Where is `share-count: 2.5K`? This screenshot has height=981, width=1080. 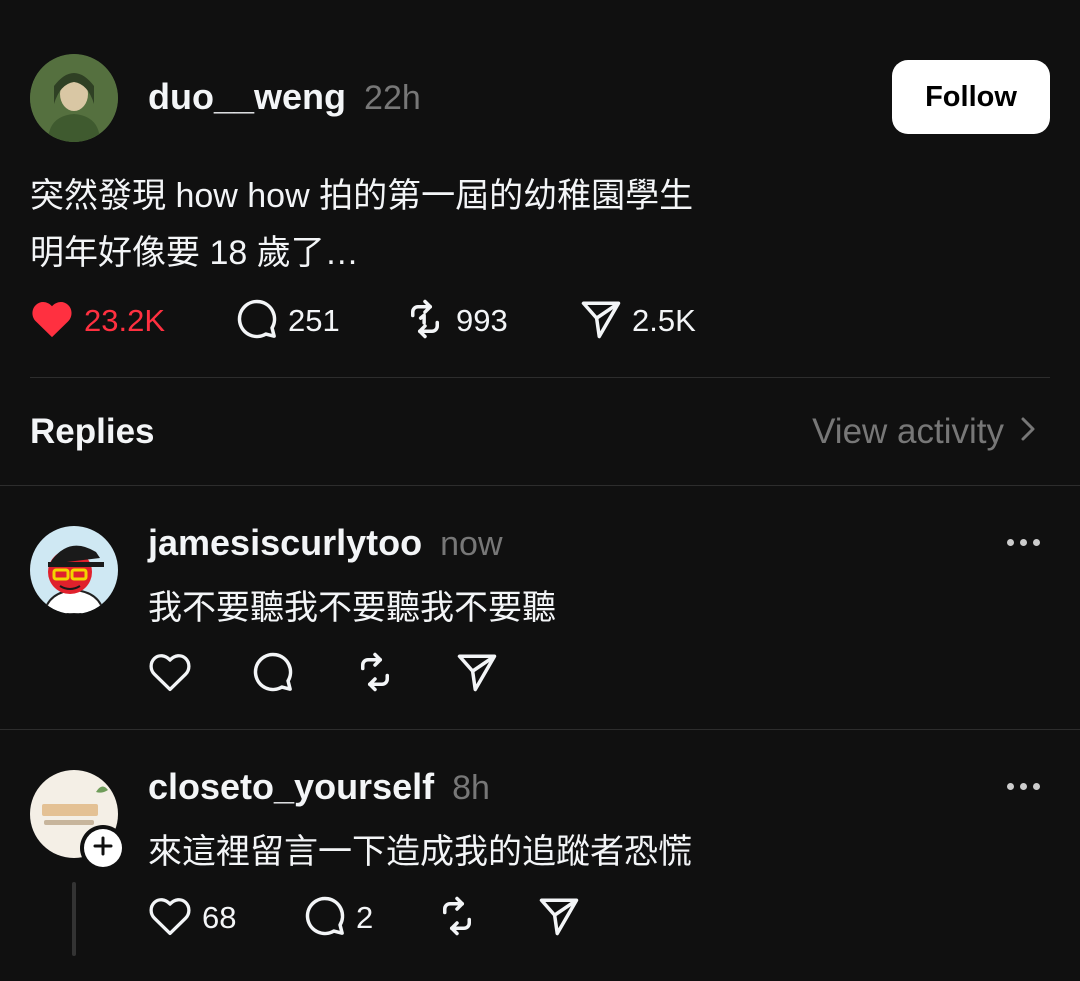
share-count: 2.5K is located at coordinates (664, 320).